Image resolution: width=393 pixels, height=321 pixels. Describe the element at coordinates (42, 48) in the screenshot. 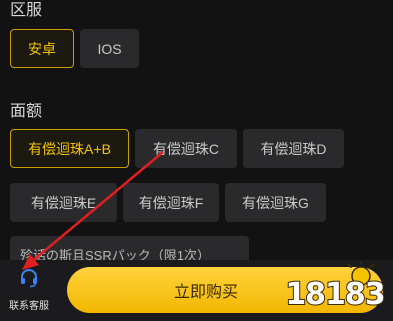

I see `region-option-android: 安卓` at that location.